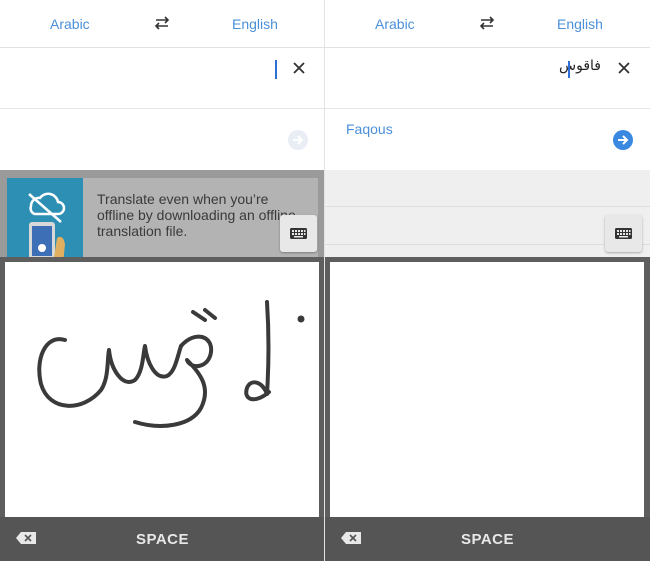  Describe the element at coordinates (162, 139) in the screenshot. I see `result-row` at that location.